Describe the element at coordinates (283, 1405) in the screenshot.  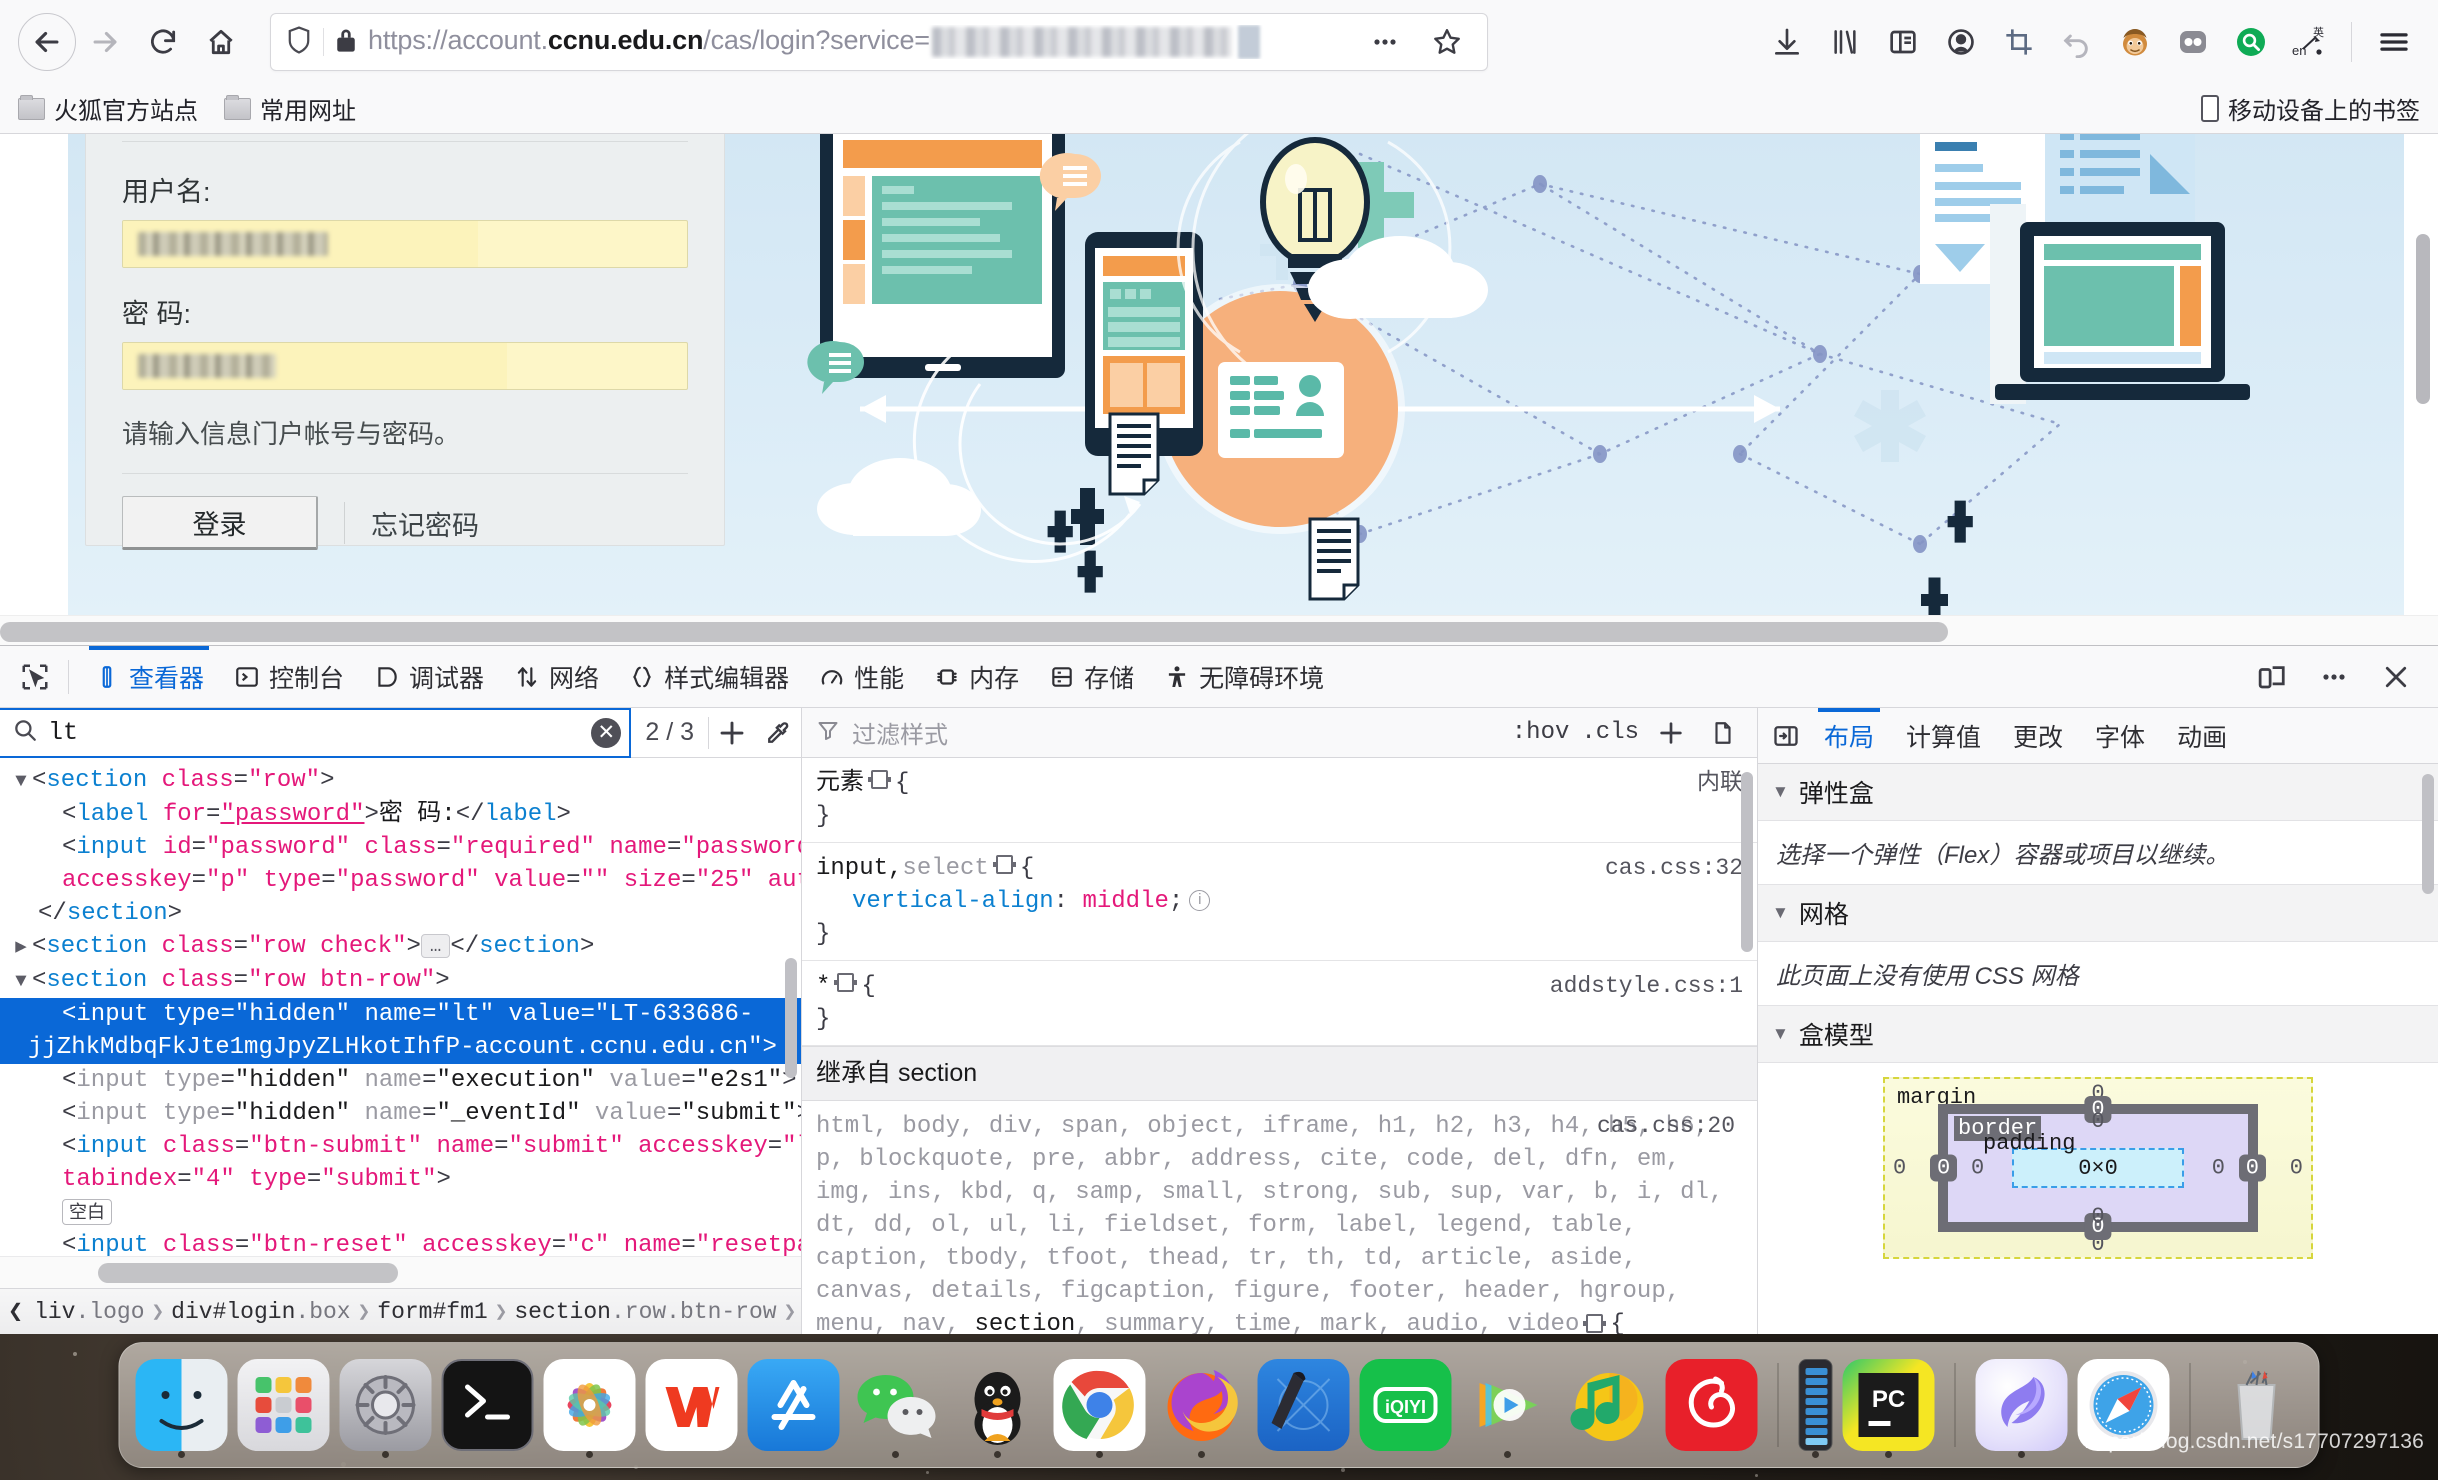
I see `dock-item-launchpad` at that location.